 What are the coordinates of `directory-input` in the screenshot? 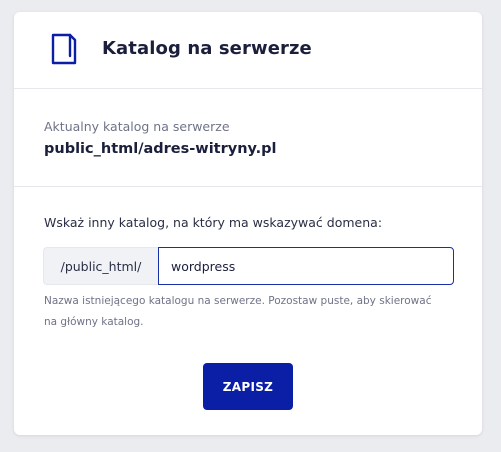 It's located at (306, 266).